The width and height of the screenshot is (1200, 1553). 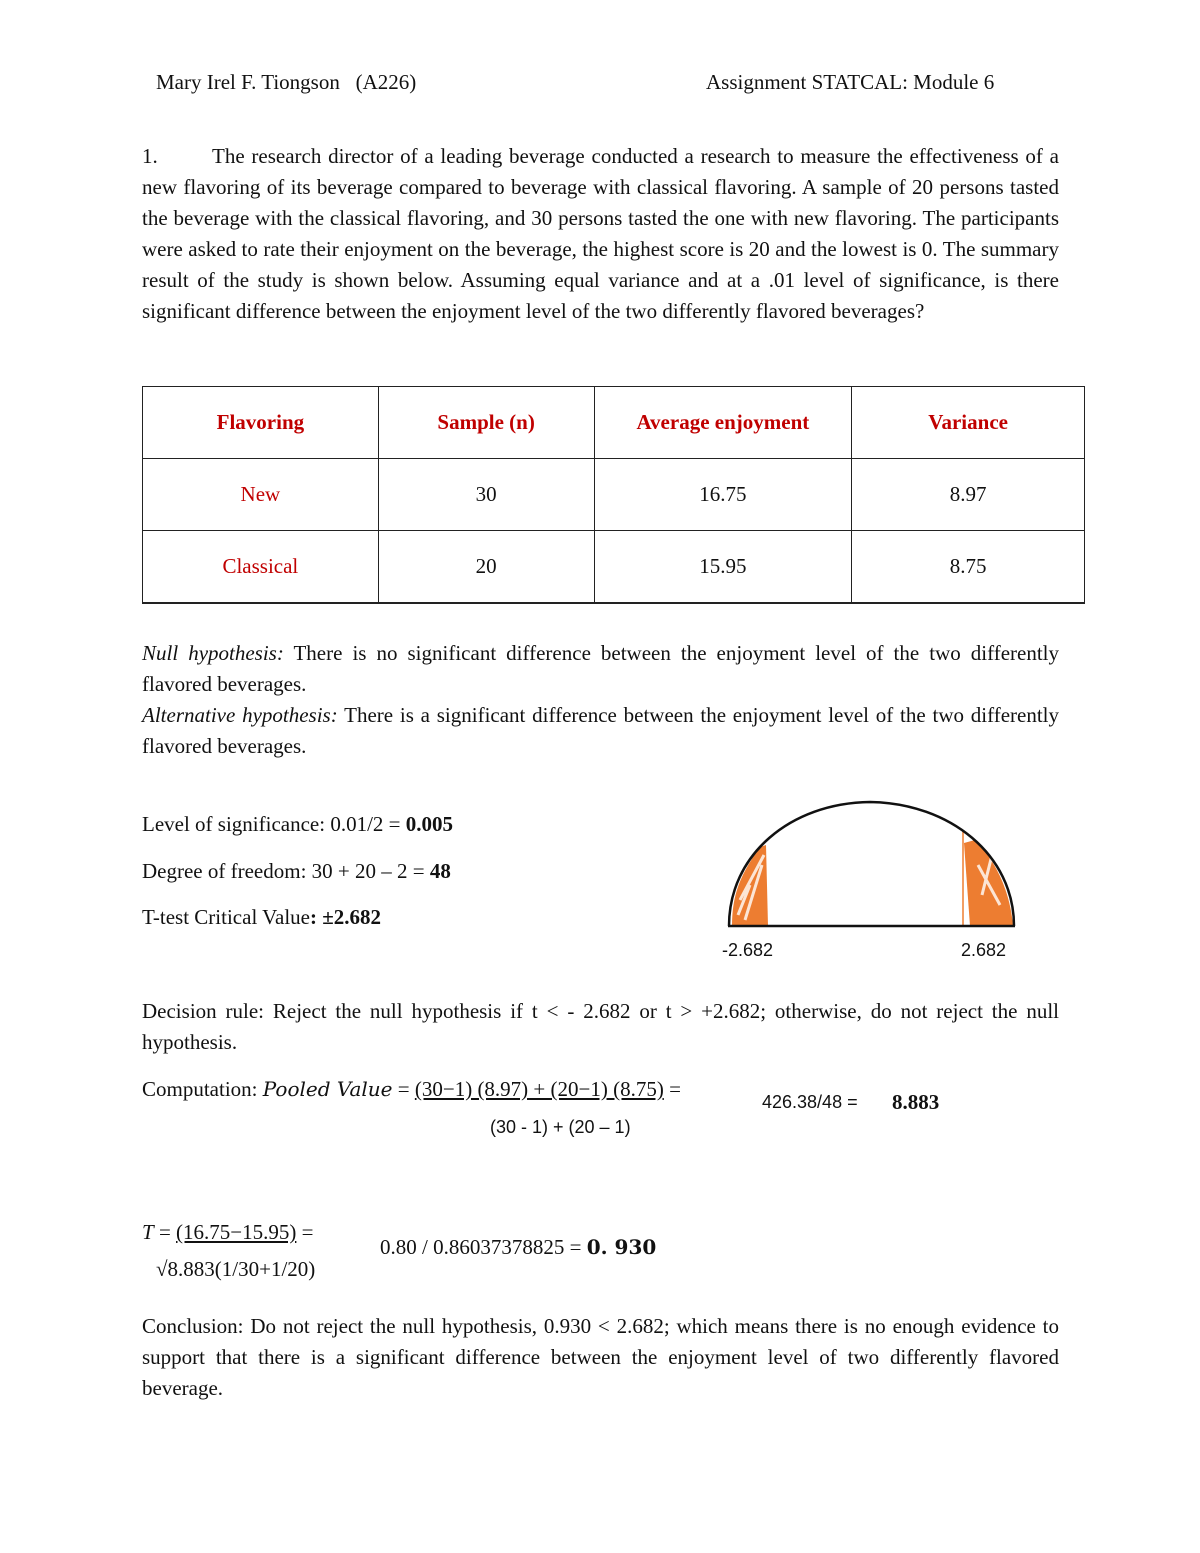 I want to click on cell-variance: 8.75, so click(x=968, y=567).